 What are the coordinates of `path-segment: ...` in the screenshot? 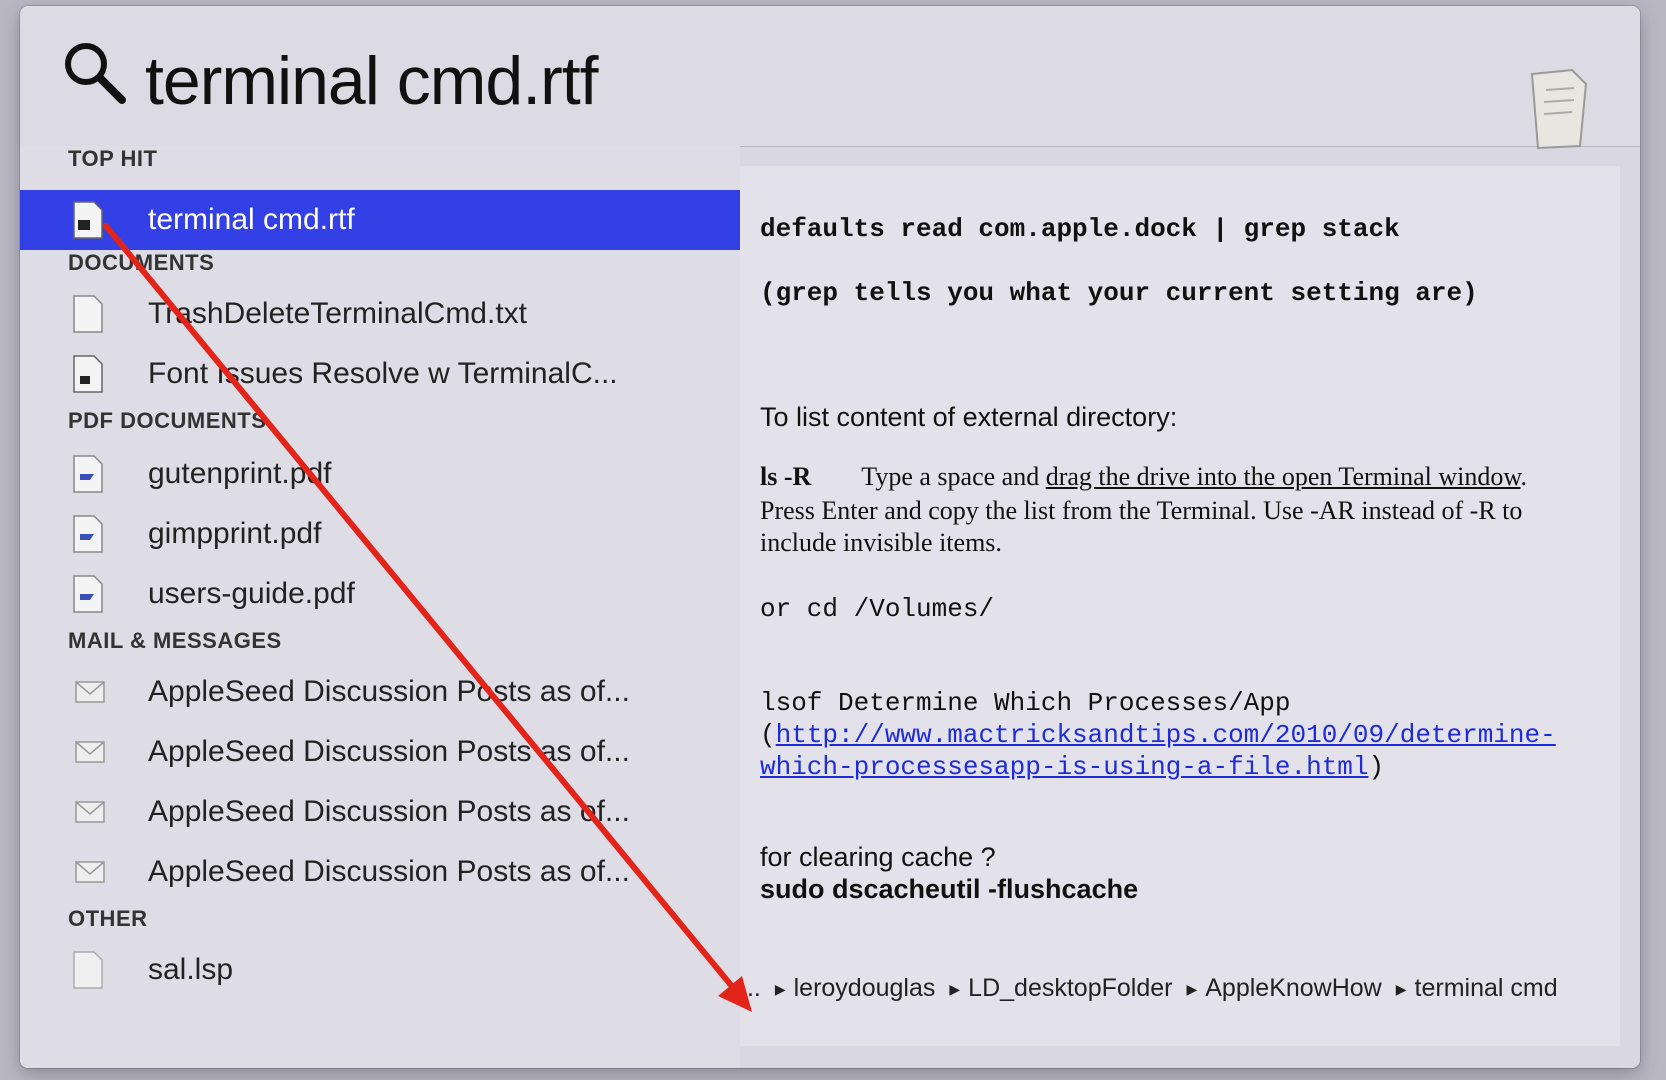 It's located at (750, 988).